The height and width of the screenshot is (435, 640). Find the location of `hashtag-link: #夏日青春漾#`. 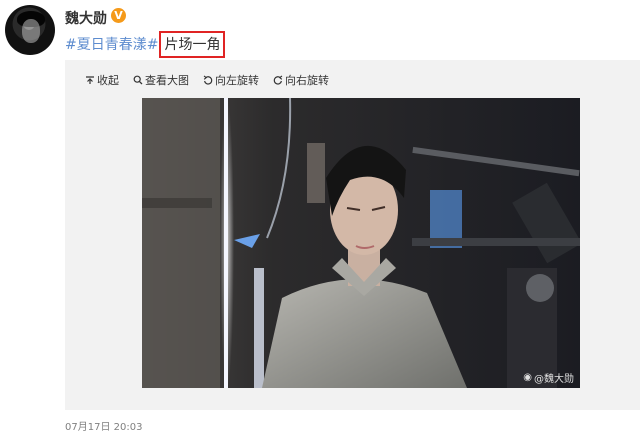

hashtag-link: #夏日青春漾# is located at coordinates (111, 45).